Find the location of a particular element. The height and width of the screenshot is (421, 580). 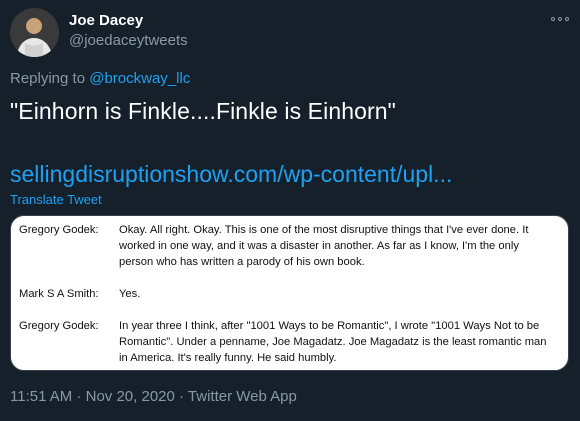

replying-to: Replying to @brockway_llc is located at coordinates (100, 78).